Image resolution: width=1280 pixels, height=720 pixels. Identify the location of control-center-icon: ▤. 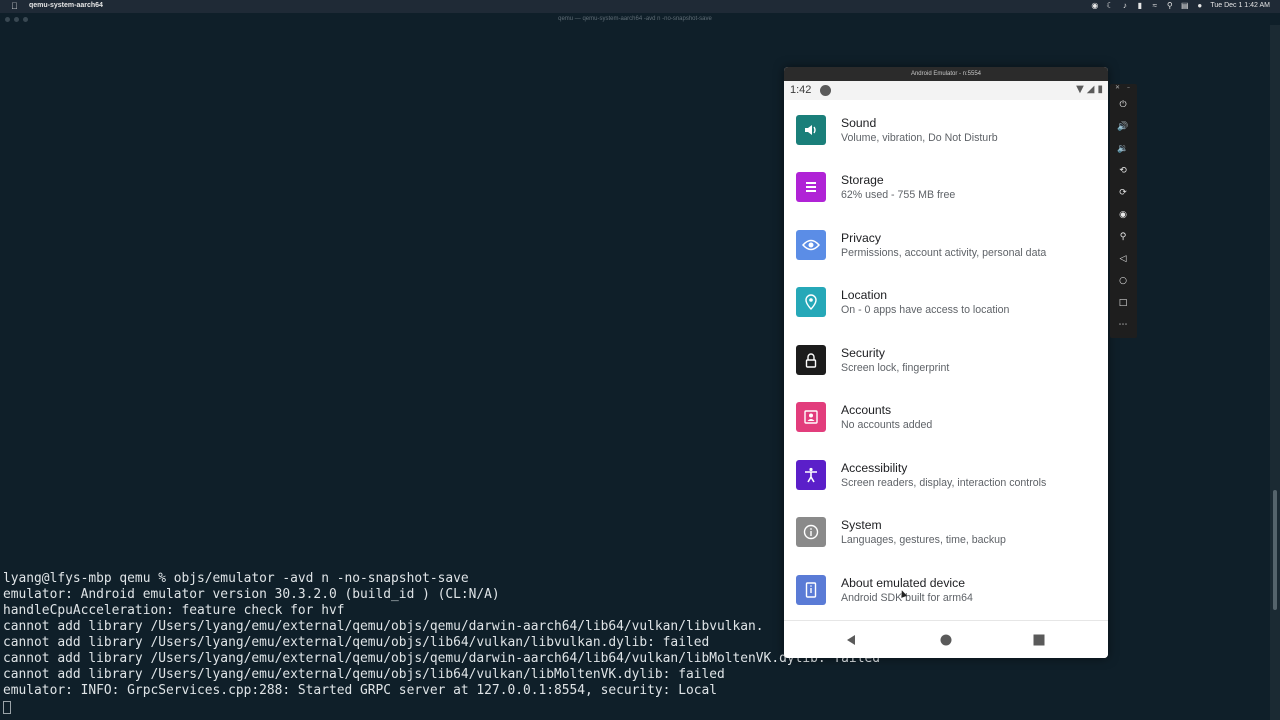
(1184, 5).